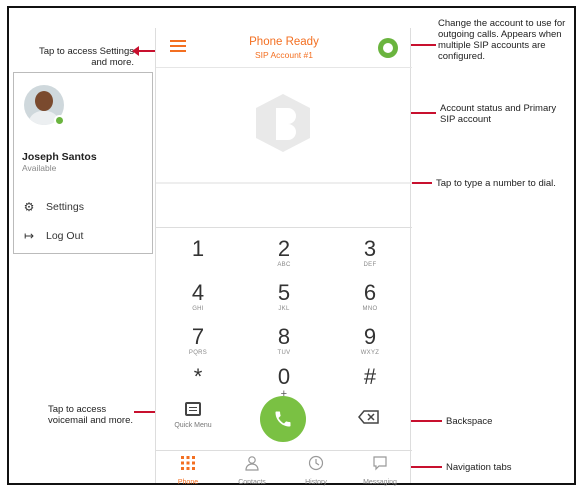 The height and width of the screenshot is (491, 583). Describe the element at coordinates (198, 353) in the screenshot. I see `key-letters: PQRS` at that location.